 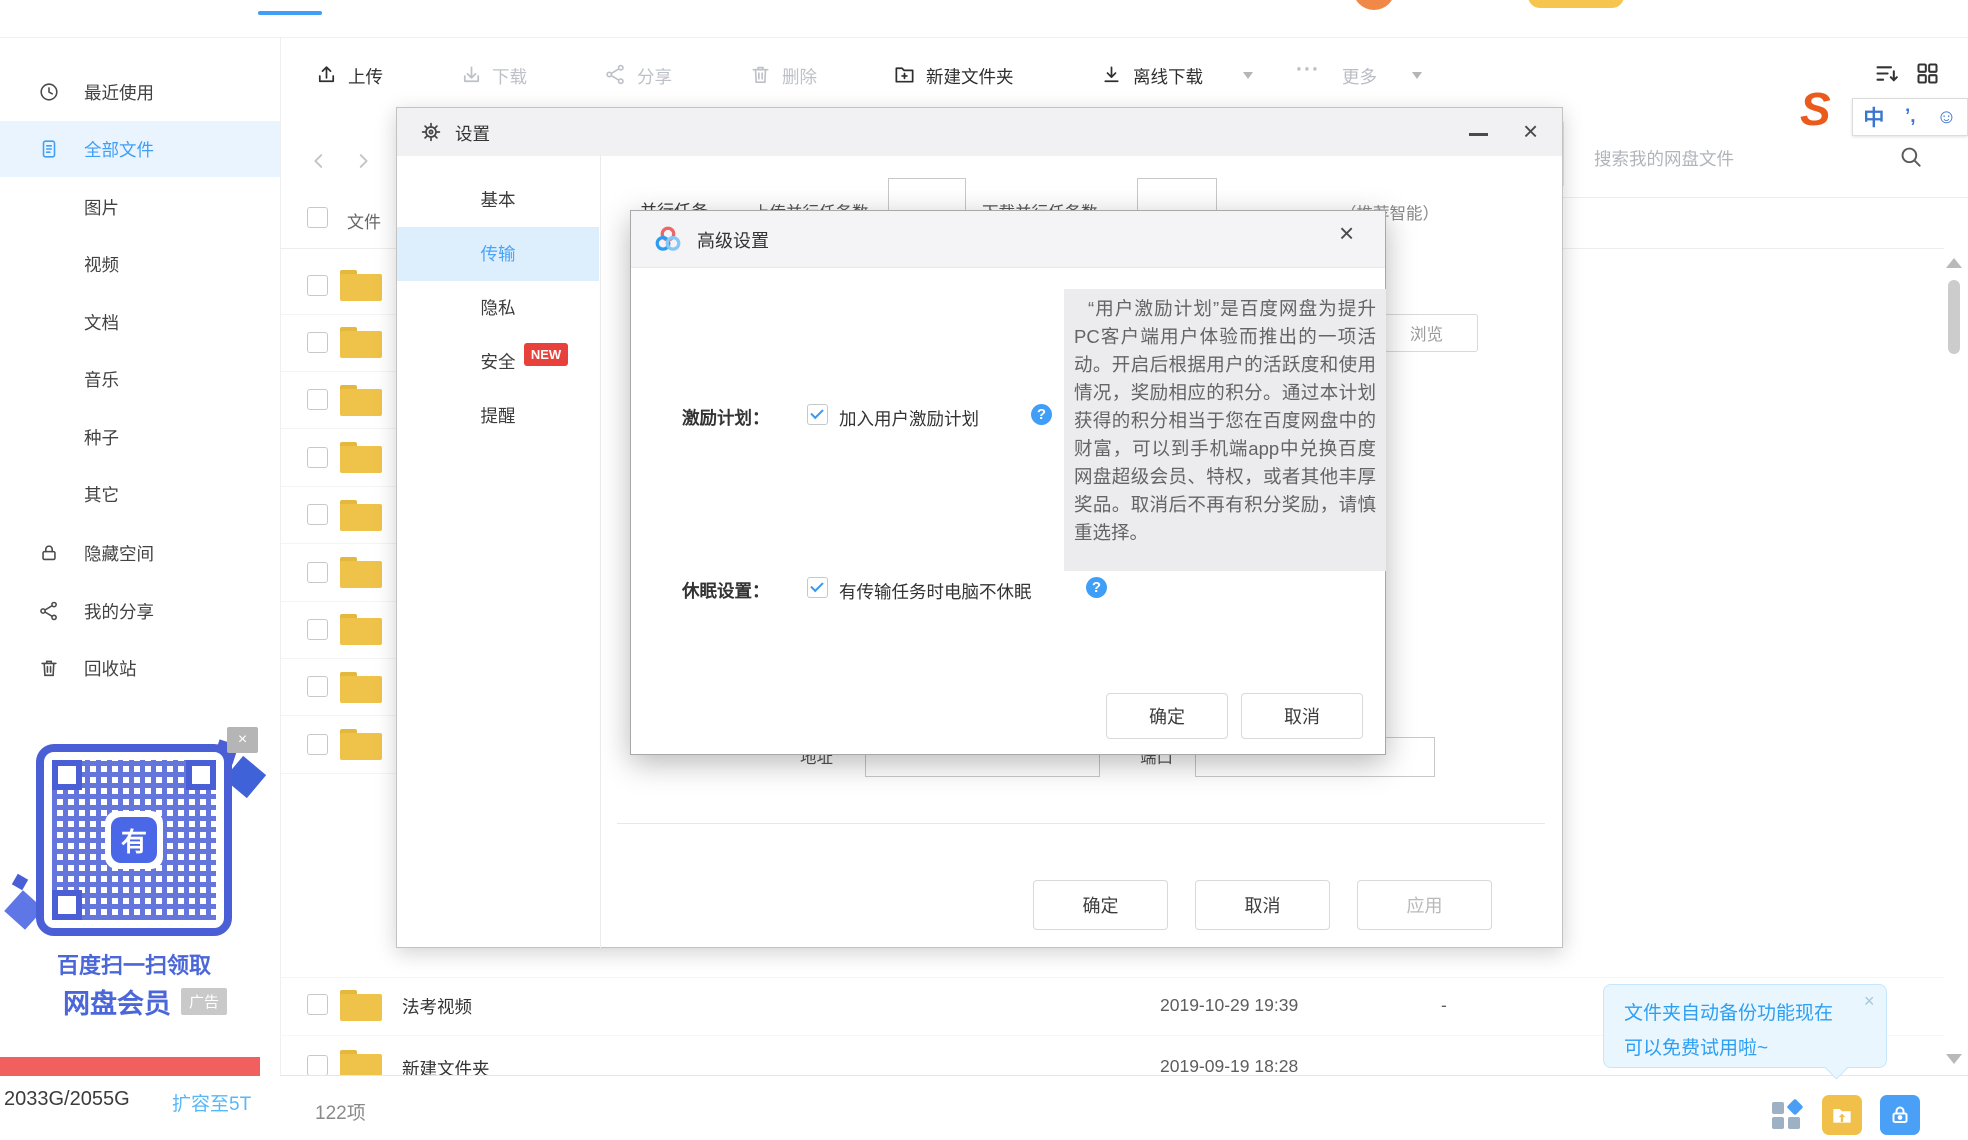 I want to click on sort-view-icon, so click(x=1886, y=73).